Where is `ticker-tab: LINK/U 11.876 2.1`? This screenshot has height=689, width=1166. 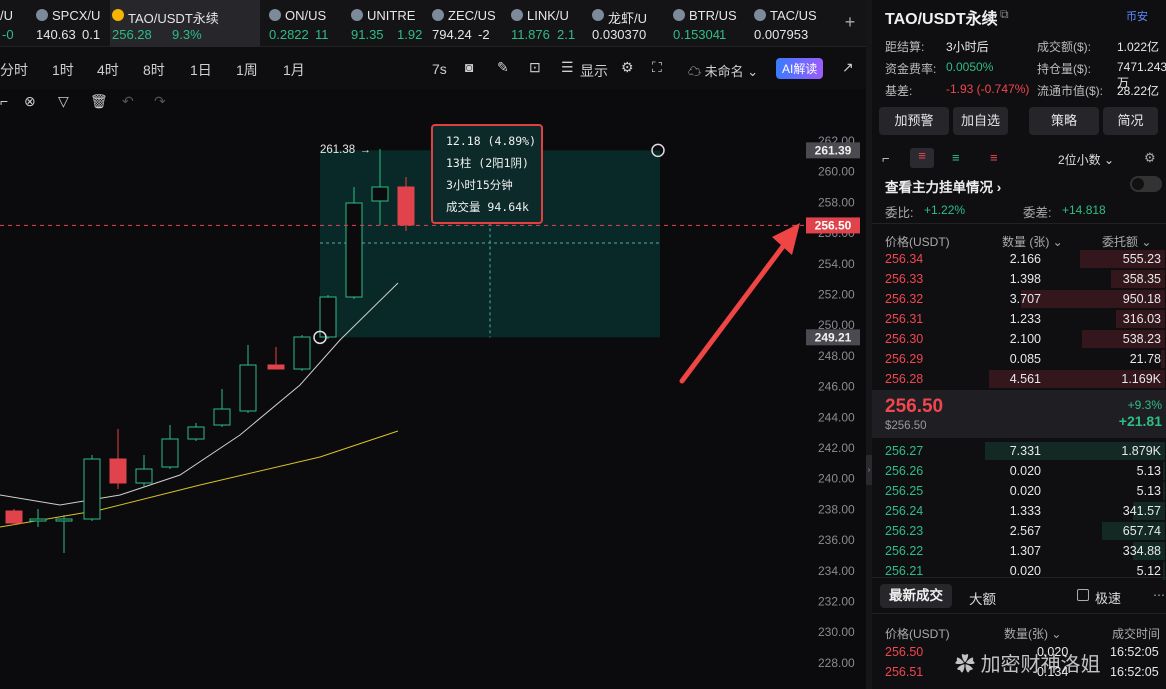
ticker-tab: LINK/U 11.876 2.1 is located at coordinates (548, 23).